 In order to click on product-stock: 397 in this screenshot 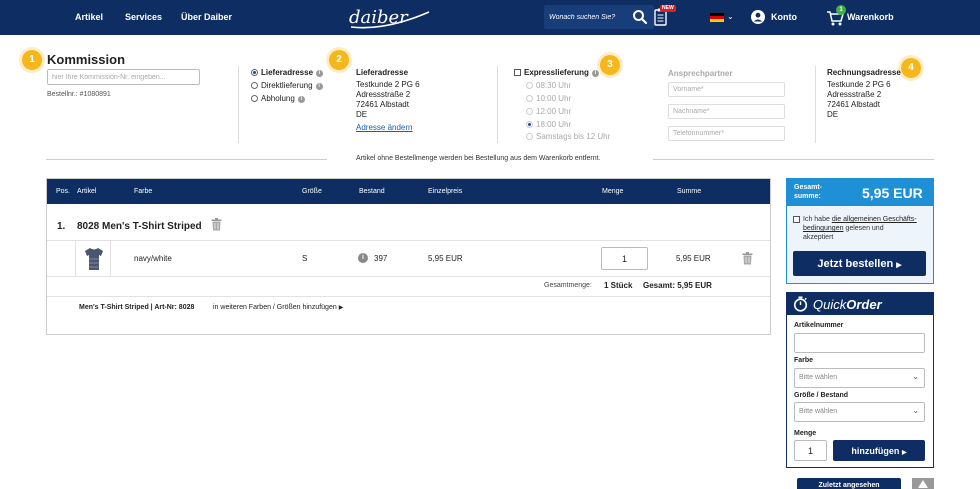, I will do `click(381, 258)`.